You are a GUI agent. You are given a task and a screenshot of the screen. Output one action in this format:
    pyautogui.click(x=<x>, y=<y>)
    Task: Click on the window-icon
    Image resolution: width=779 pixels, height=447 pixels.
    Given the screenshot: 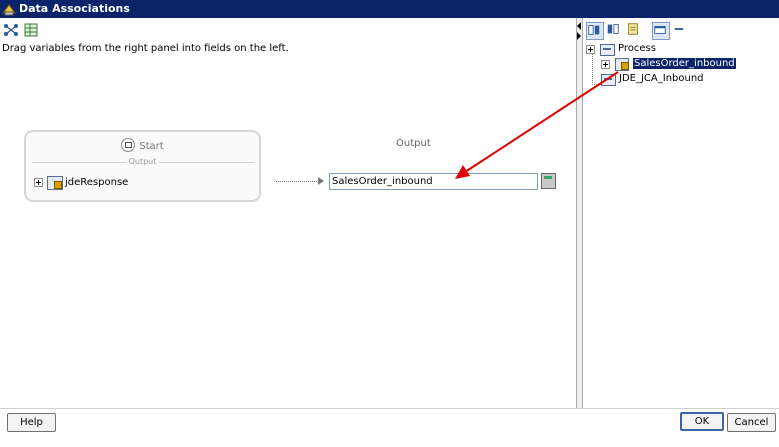 What is the action you would take?
    pyautogui.click(x=661, y=31)
    